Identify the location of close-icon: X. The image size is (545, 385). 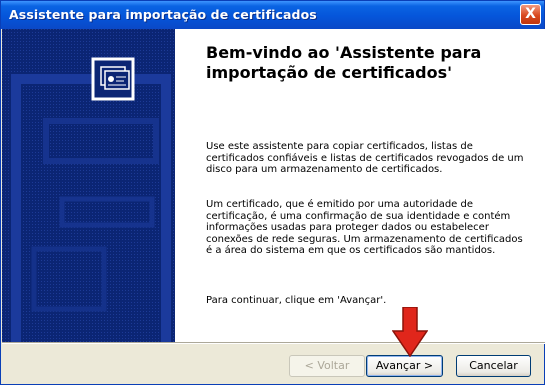
(530, 14).